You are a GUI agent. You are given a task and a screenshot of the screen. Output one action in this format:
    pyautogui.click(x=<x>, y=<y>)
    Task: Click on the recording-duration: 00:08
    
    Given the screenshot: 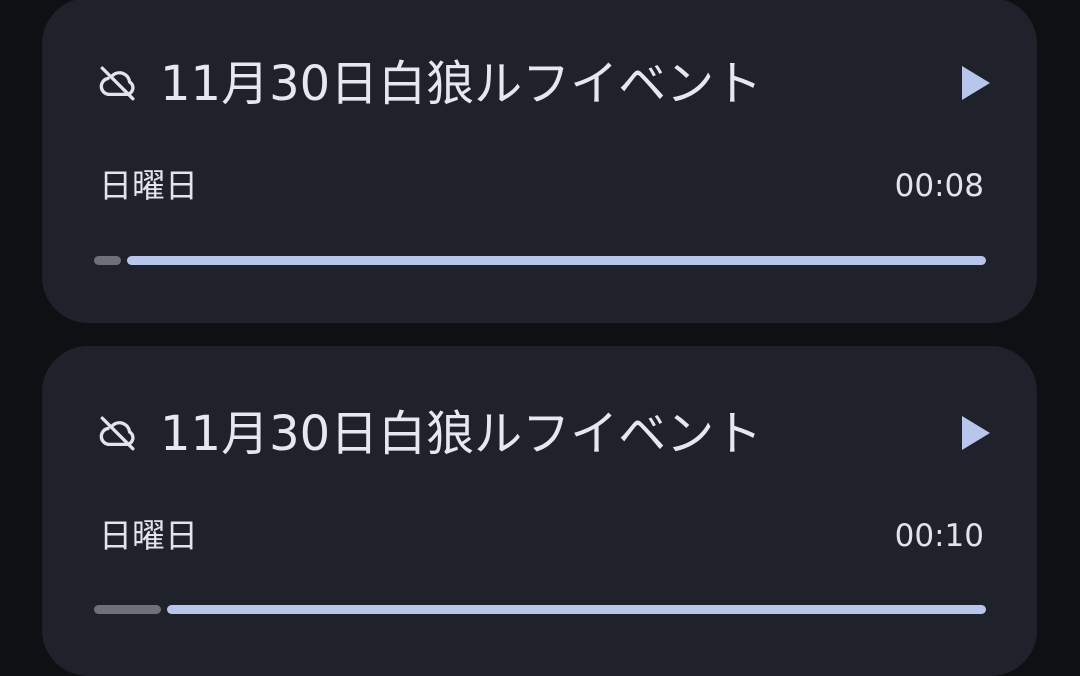 What is the action you would take?
    pyautogui.click(x=939, y=186)
    